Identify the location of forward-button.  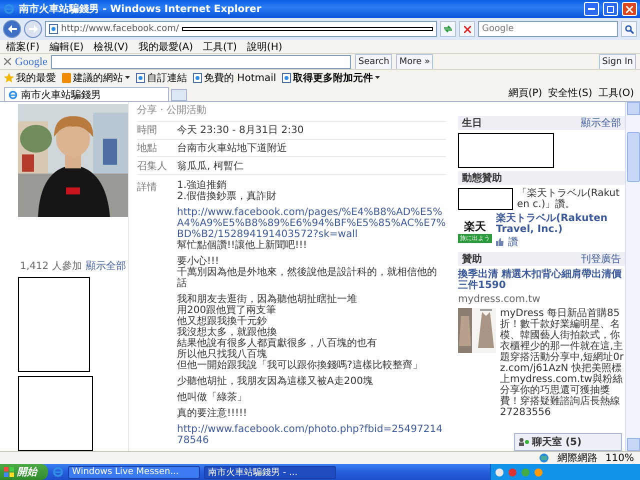
(33, 29).